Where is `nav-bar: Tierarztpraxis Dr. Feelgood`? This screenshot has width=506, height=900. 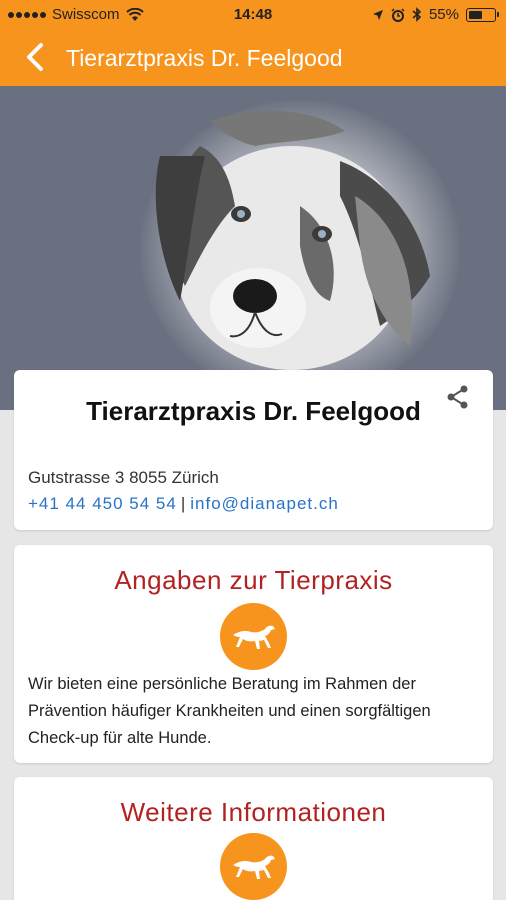 nav-bar: Tierarztpraxis Dr. Feelgood is located at coordinates (253, 58).